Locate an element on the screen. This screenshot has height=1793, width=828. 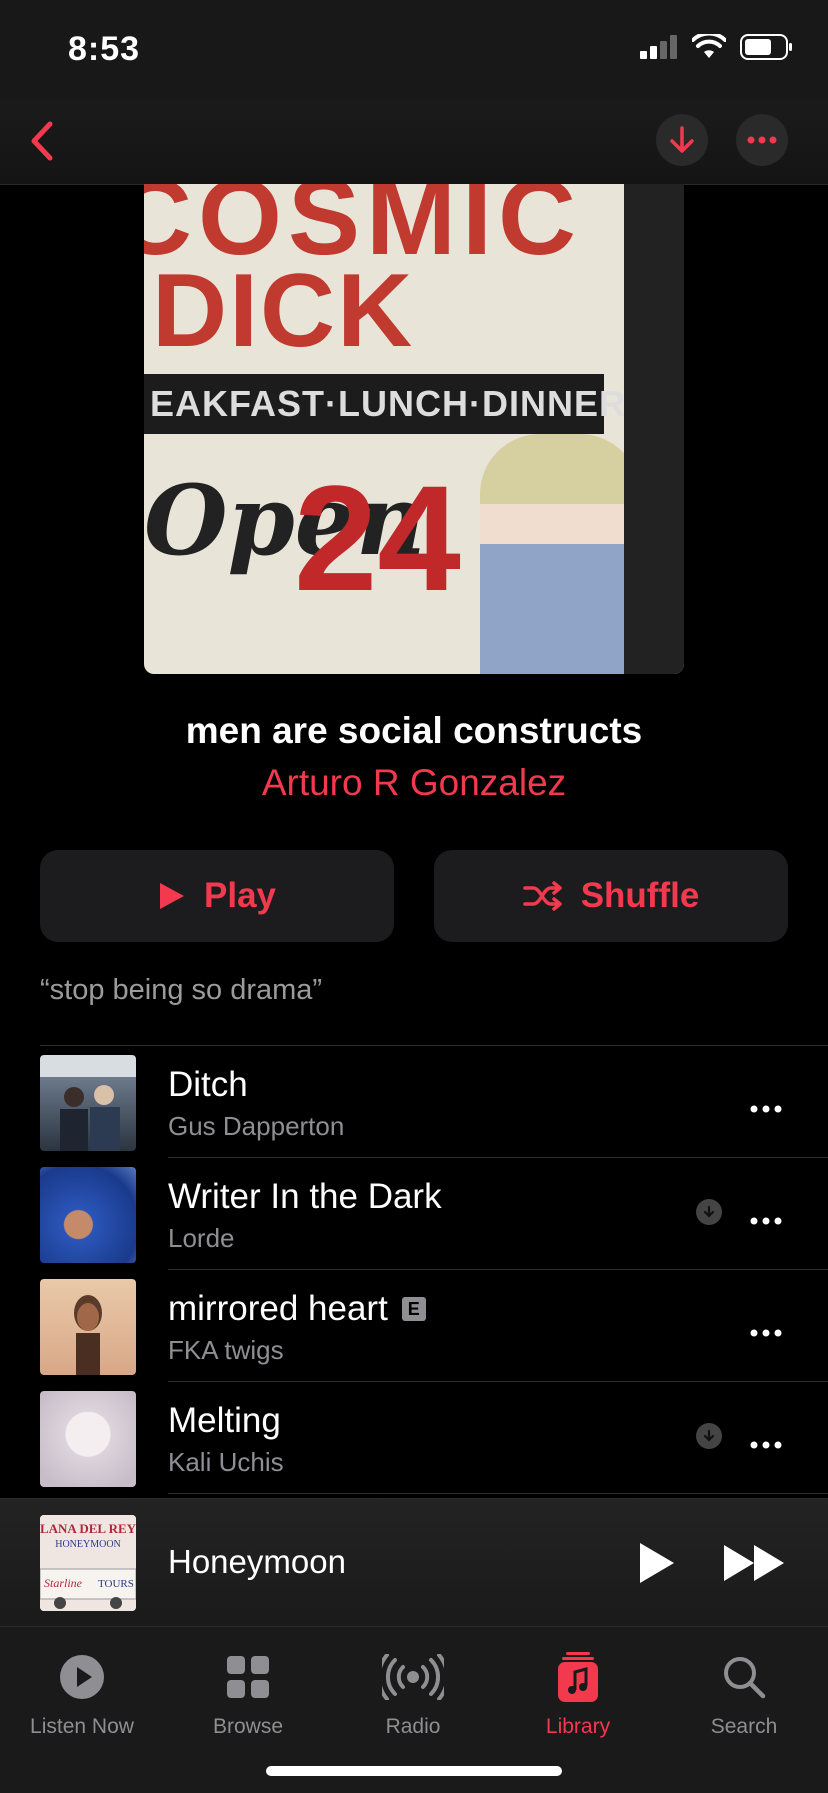
artwork-text-24: 24 is located at coordinates (377, 538).